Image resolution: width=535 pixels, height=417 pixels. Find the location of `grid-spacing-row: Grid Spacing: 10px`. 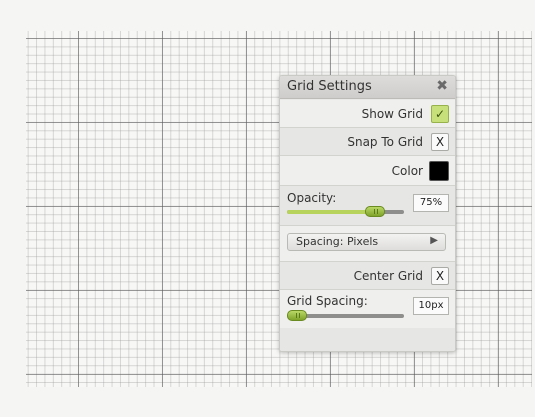

grid-spacing-row: Grid Spacing: 10px is located at coordinates (367, 309).